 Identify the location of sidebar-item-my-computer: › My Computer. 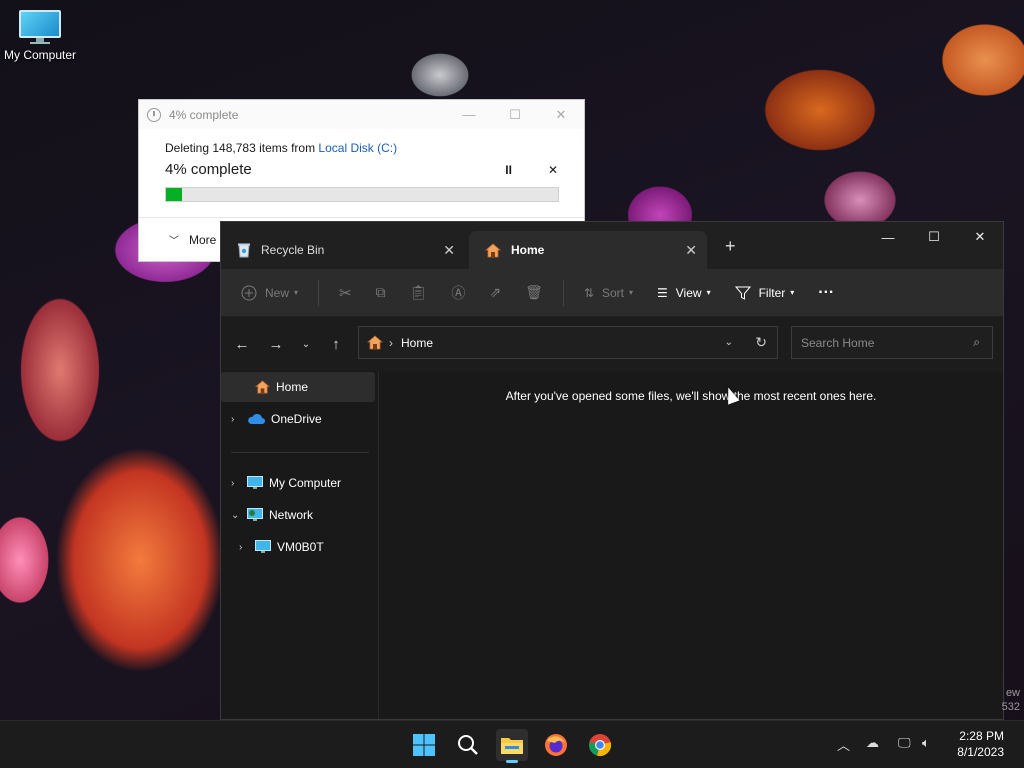
(286, 483).